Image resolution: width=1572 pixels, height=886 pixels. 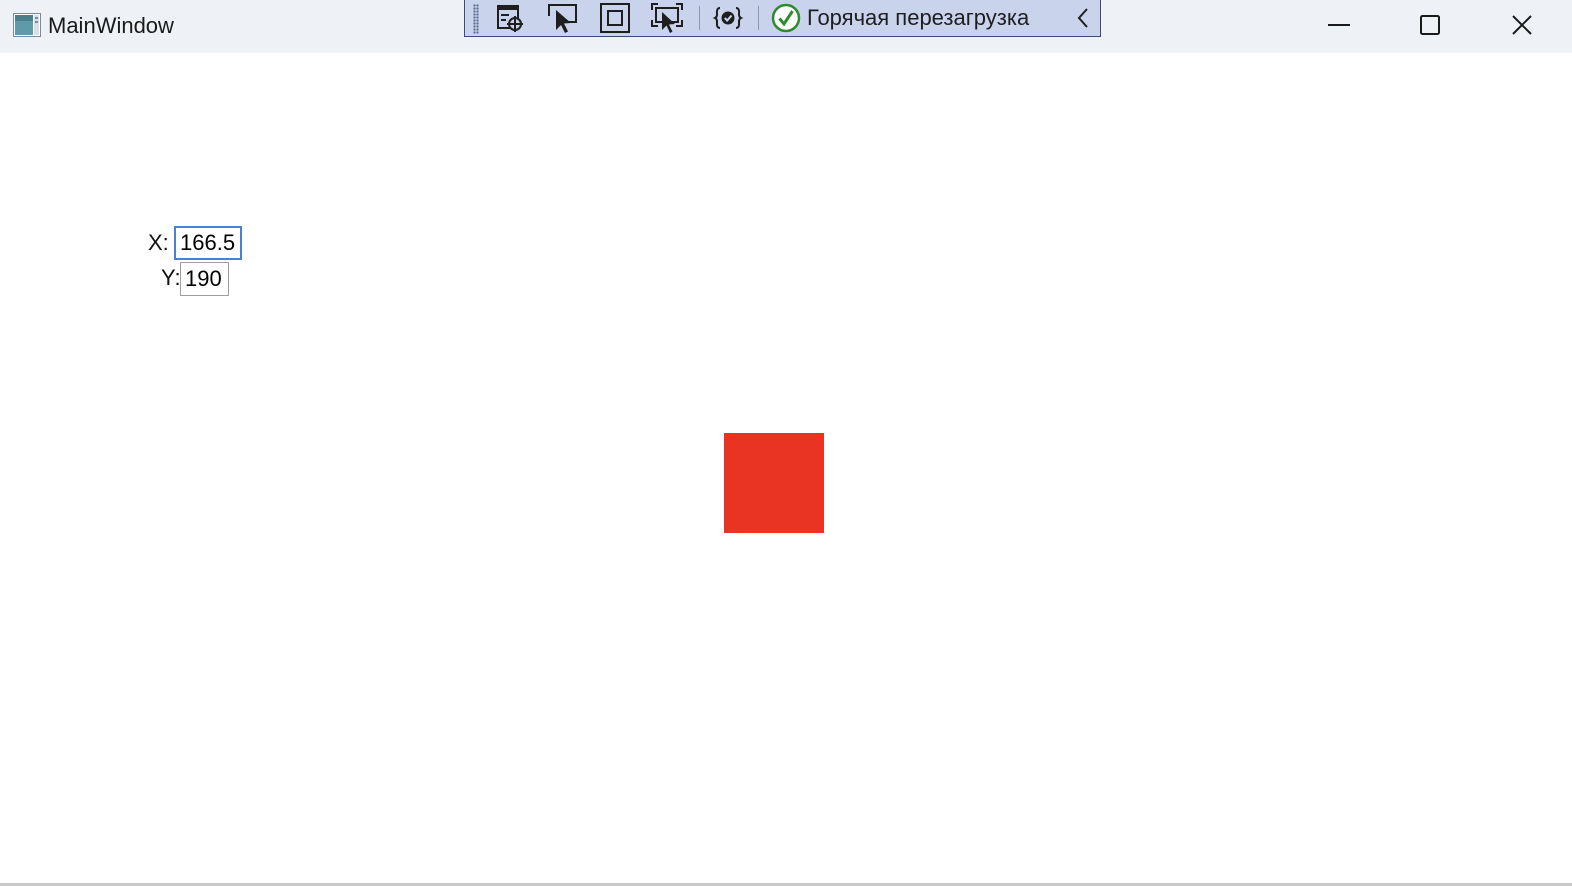 I want to click on collapse-toolbar-button, so click(x=1083, y=18).